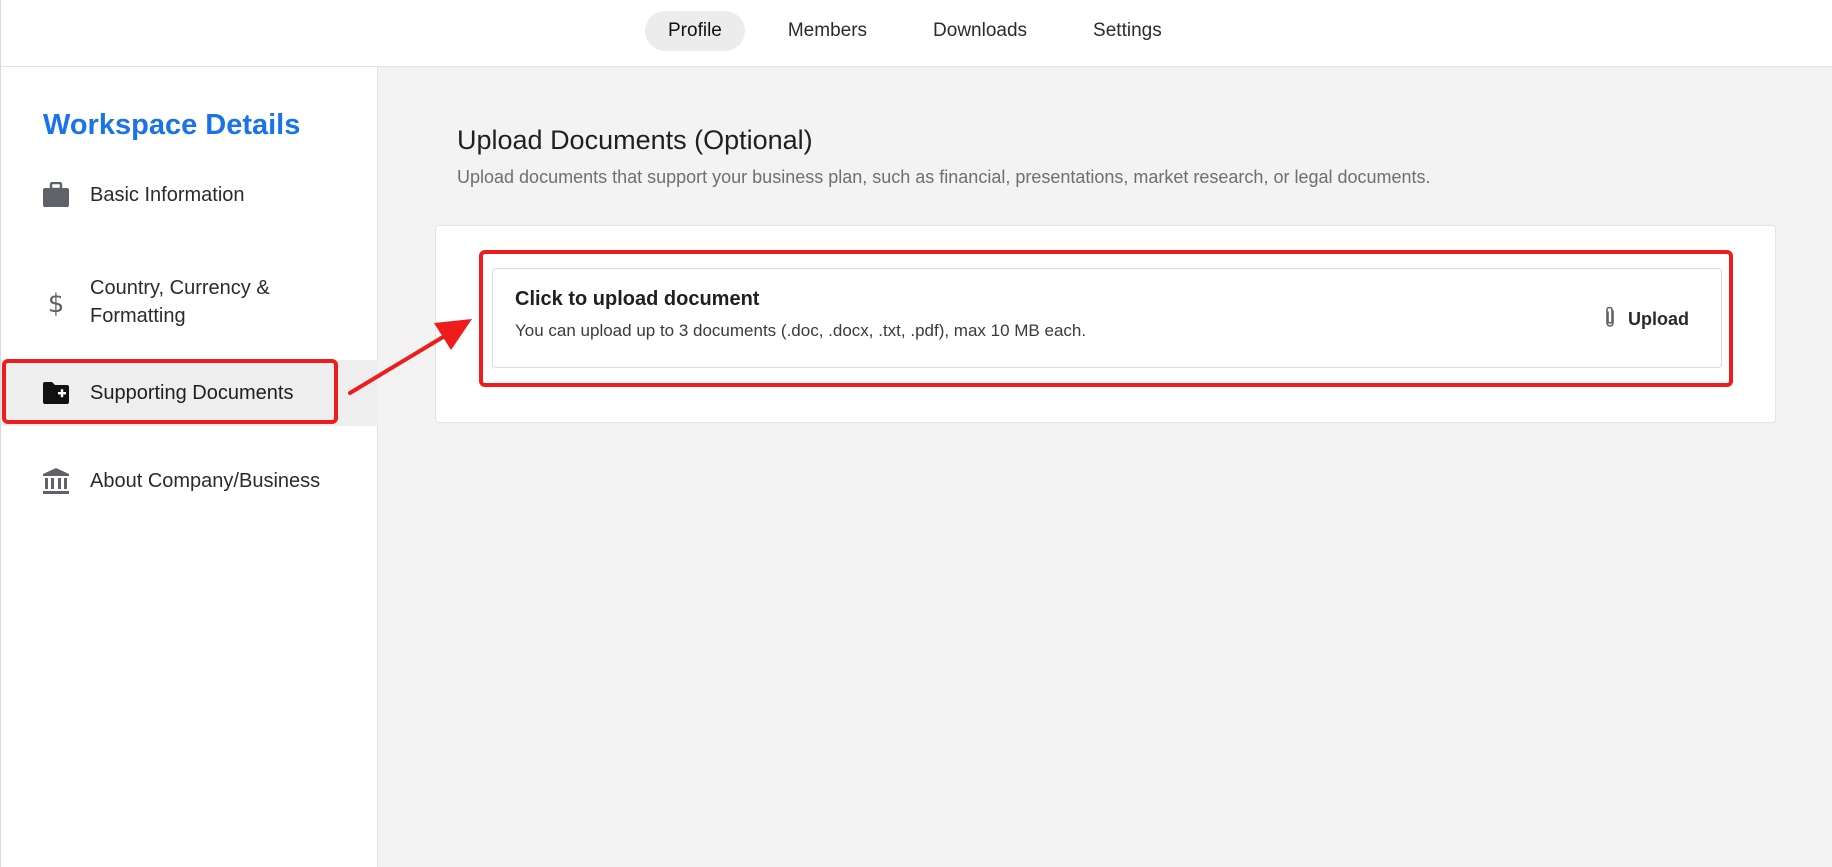 The height and width of the screenshot is (867, 1832). I want to click on upload-button: Upload, so click(1645, 319).